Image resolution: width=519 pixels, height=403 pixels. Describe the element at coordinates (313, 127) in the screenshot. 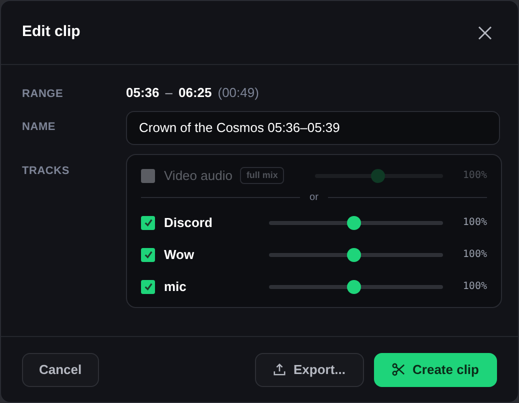

I see `name-input: Crown of the Cosmos 05:36–05:39` at that location.